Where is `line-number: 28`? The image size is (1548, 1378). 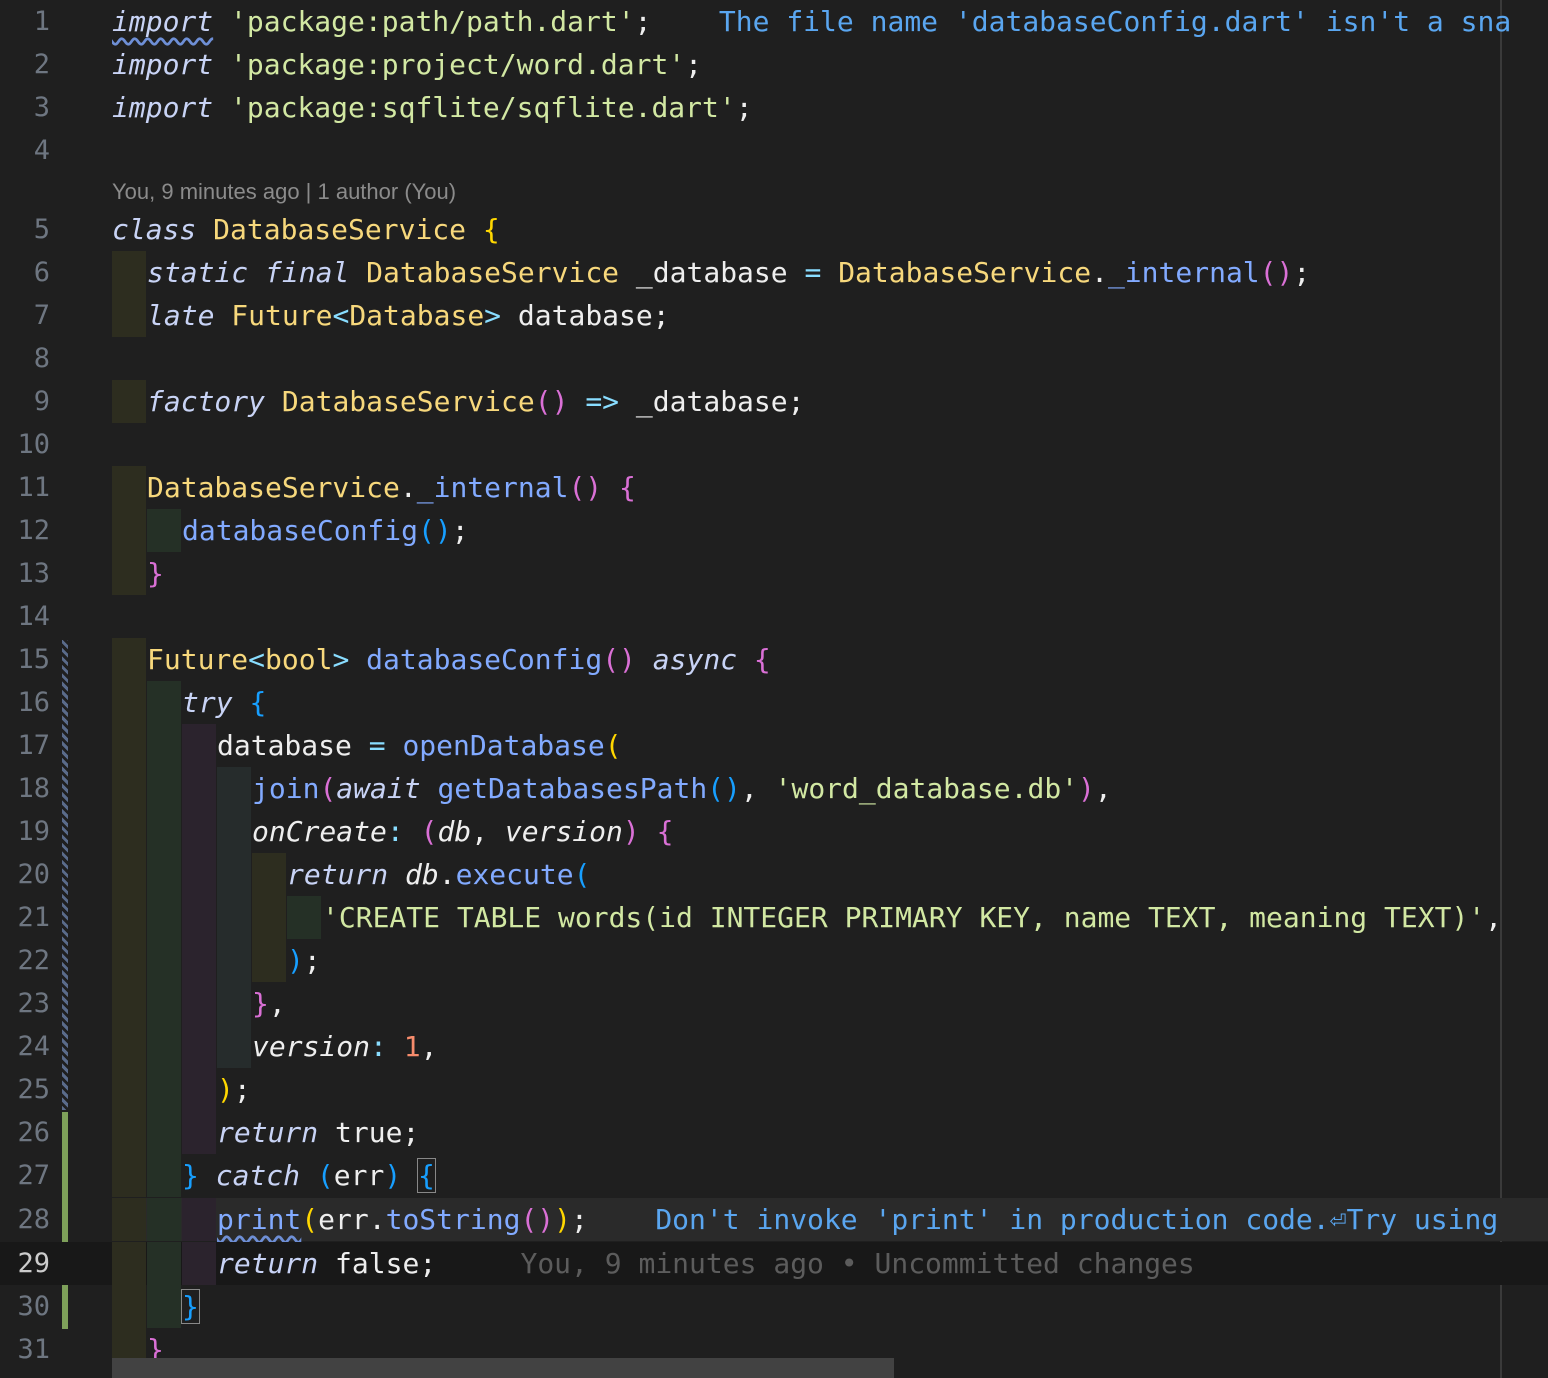 line-number: 28 is located at coordinates (33, 1219).